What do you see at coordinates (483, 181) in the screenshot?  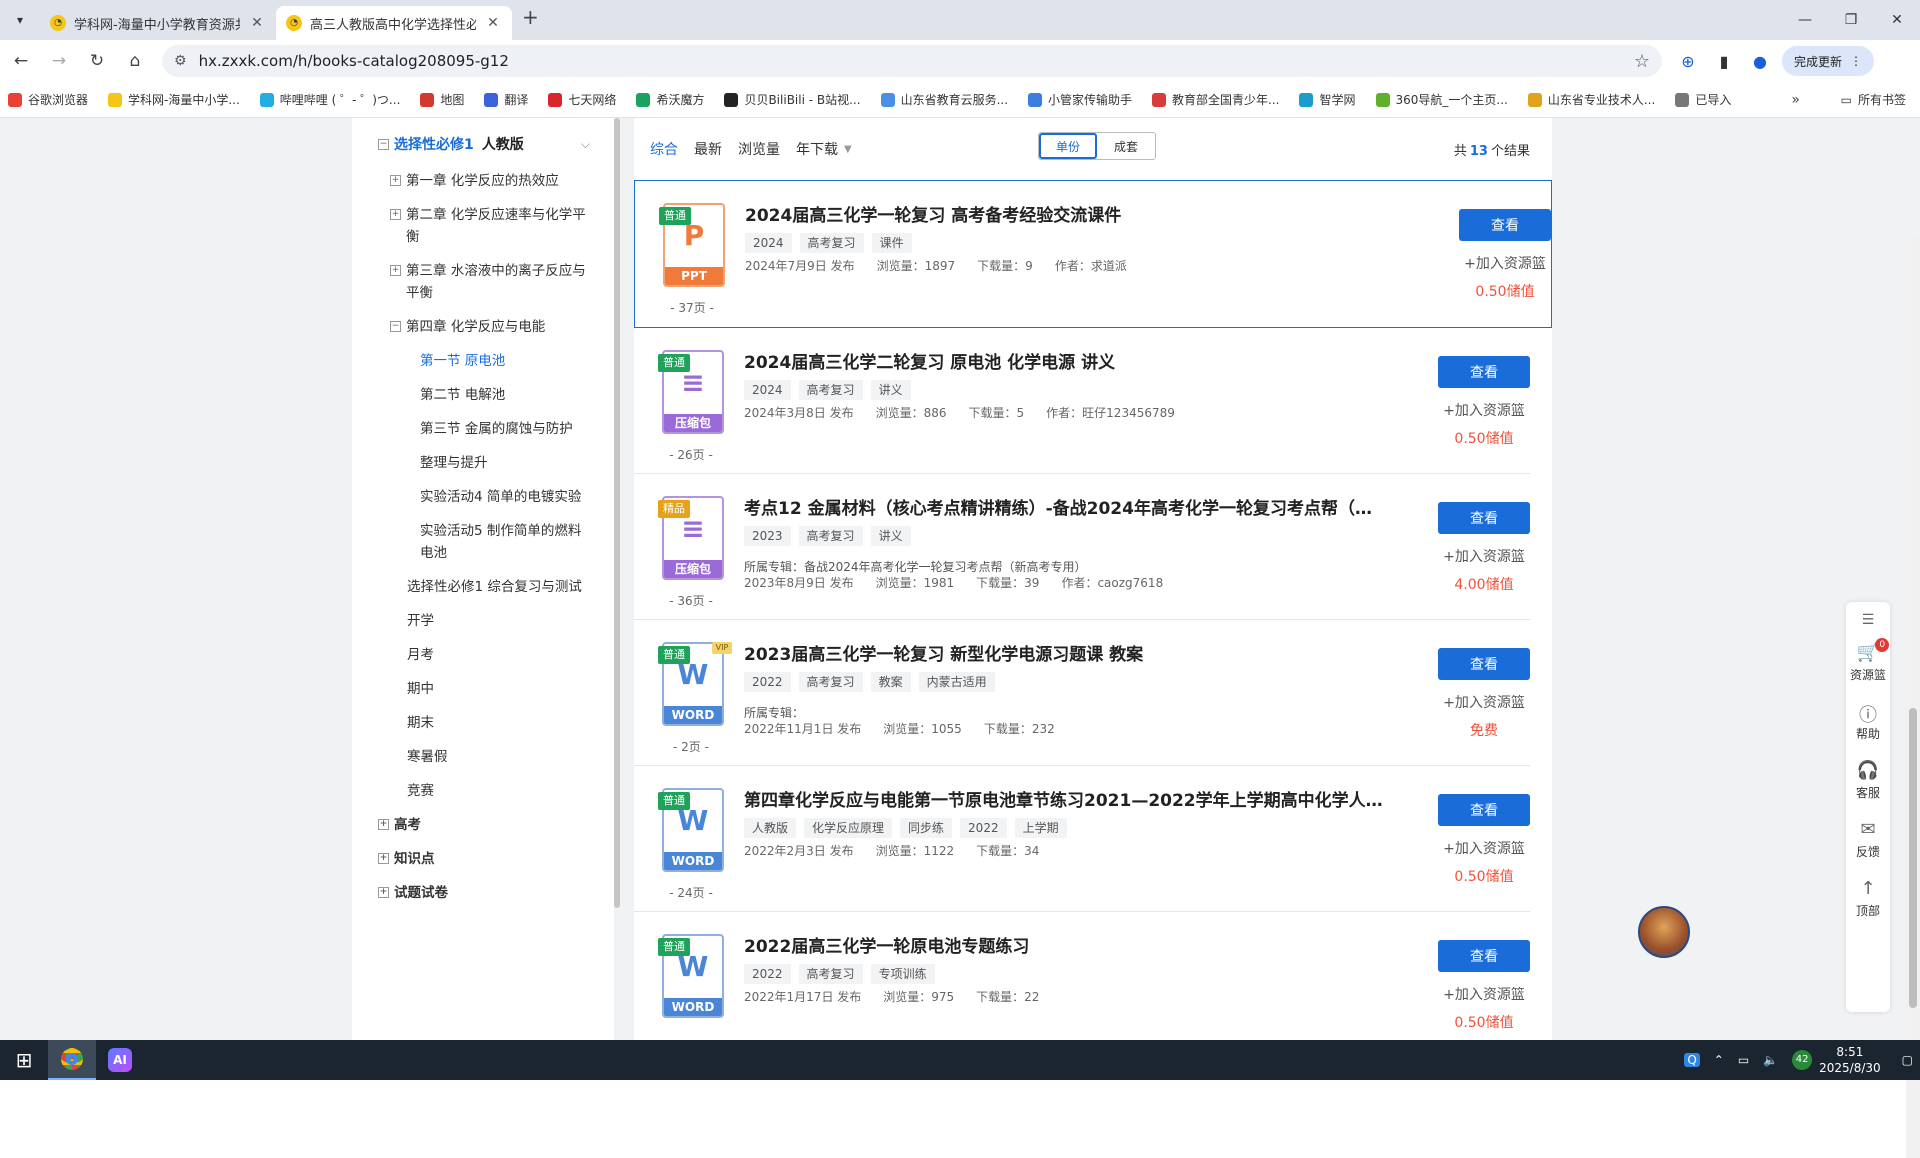 I see `catalog-item: + 第一章 化学反应的热效应` at bounding box center [483, 181].